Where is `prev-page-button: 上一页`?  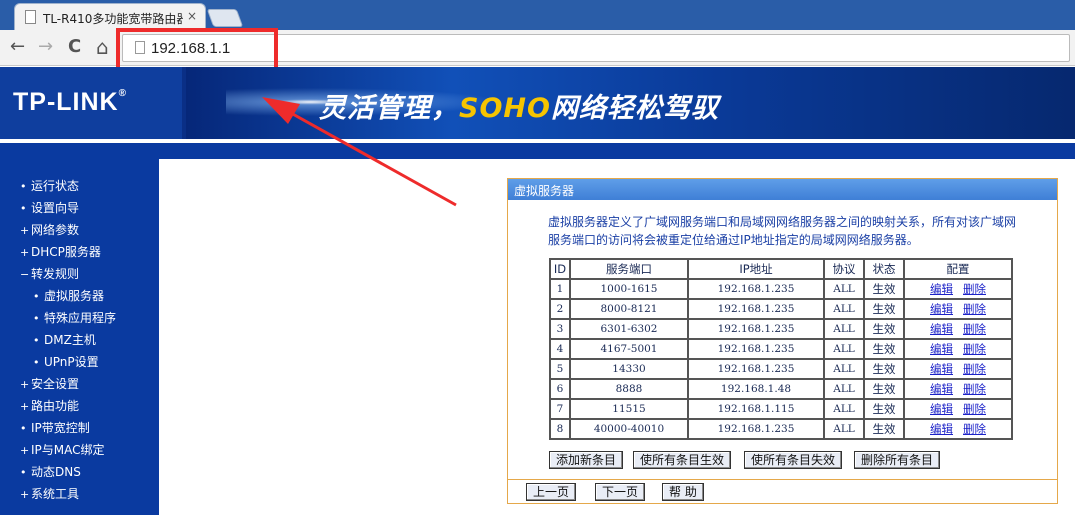
prev-page-button: 上一页 is located at coordinates (551, 492).